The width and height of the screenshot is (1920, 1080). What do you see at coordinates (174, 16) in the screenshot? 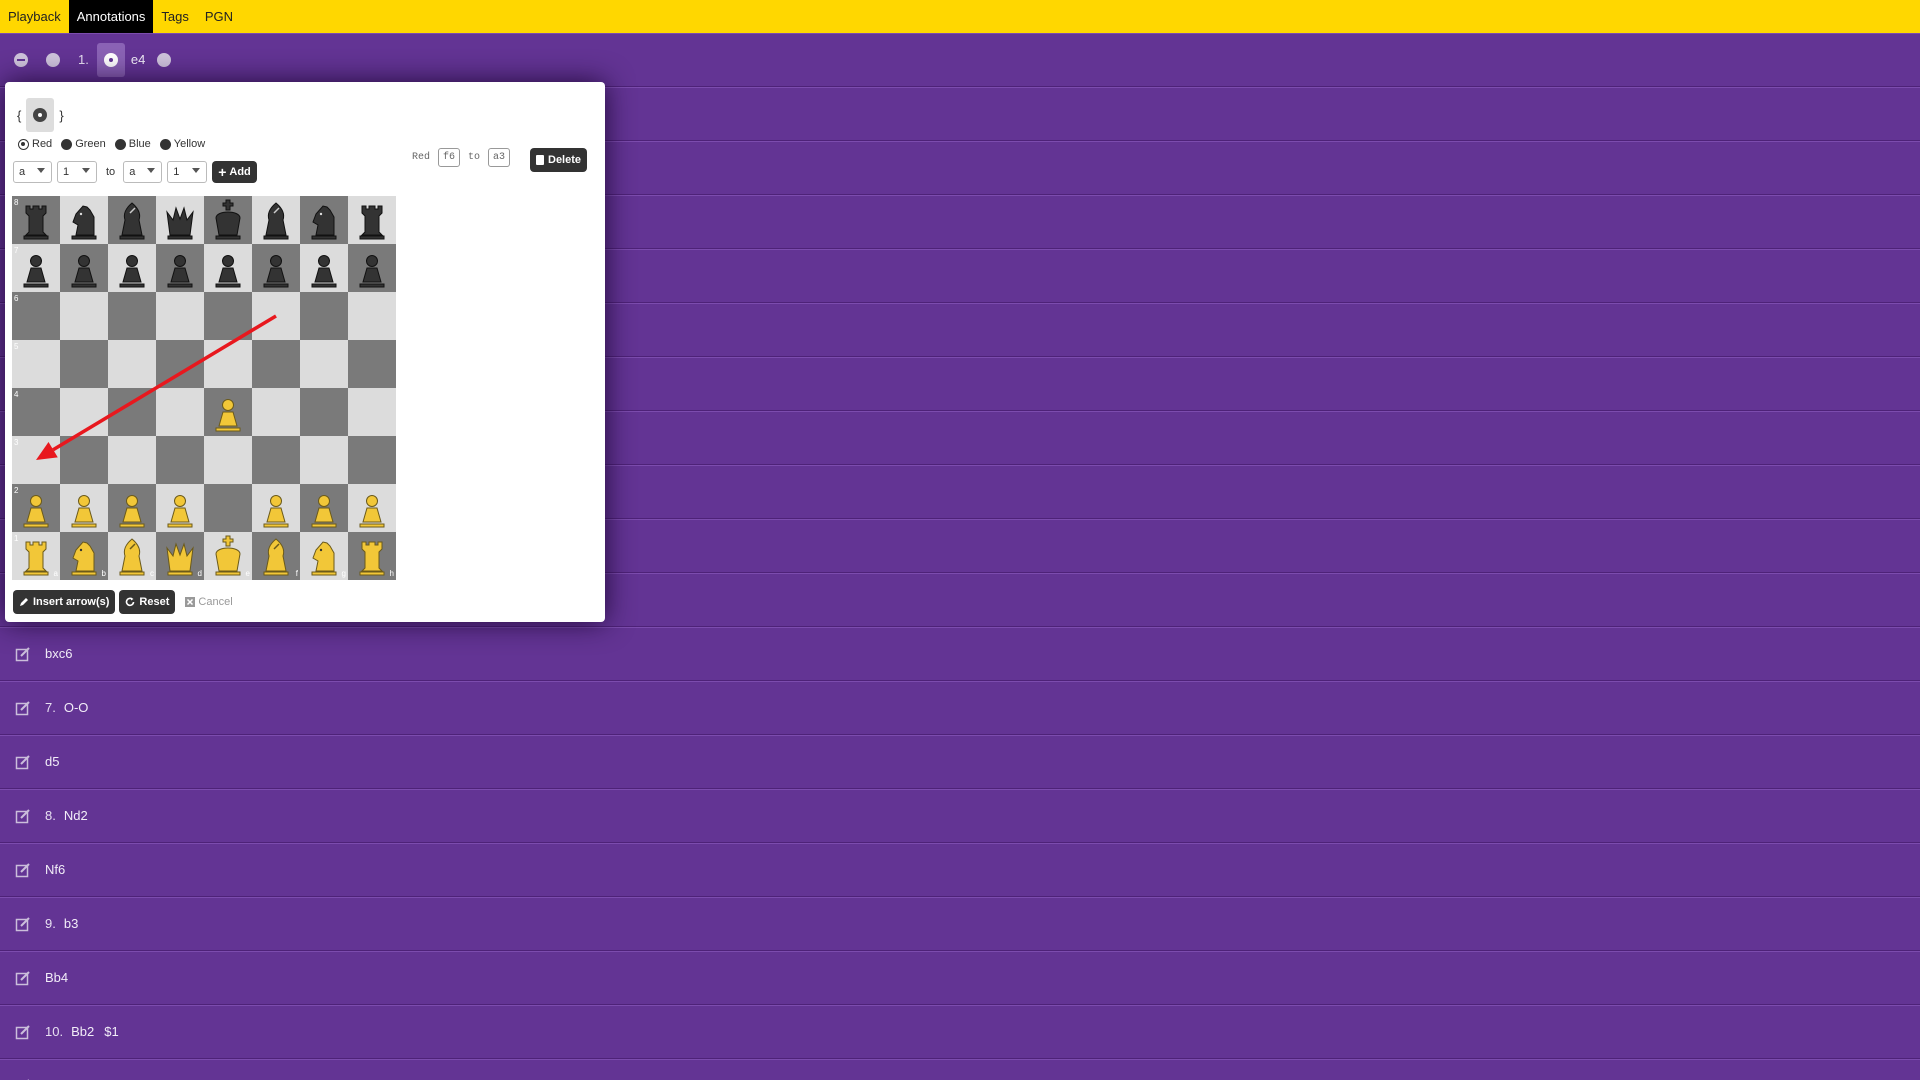
I see `nav-tab-tags: Tags` at bounding box center [174, 16].